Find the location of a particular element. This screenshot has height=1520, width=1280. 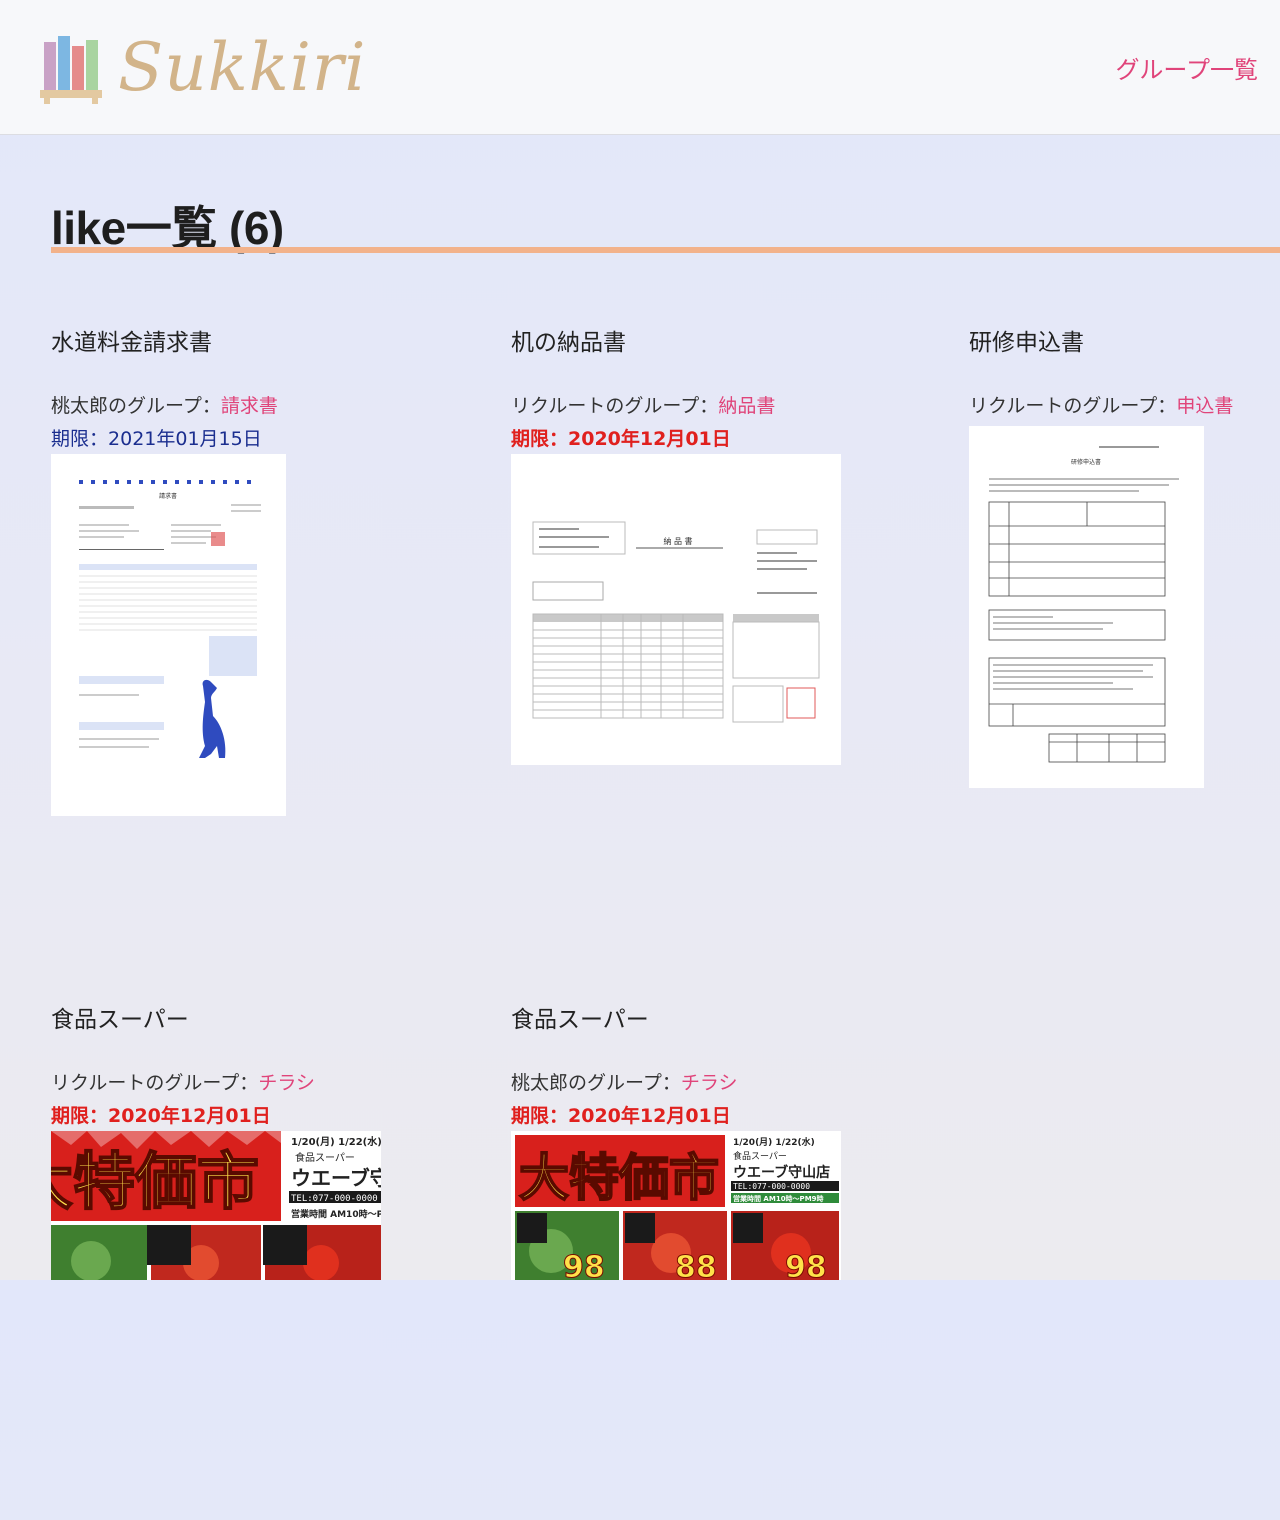

deadline: 期限：2021年01月15日 is located at coordinates (156, 437).